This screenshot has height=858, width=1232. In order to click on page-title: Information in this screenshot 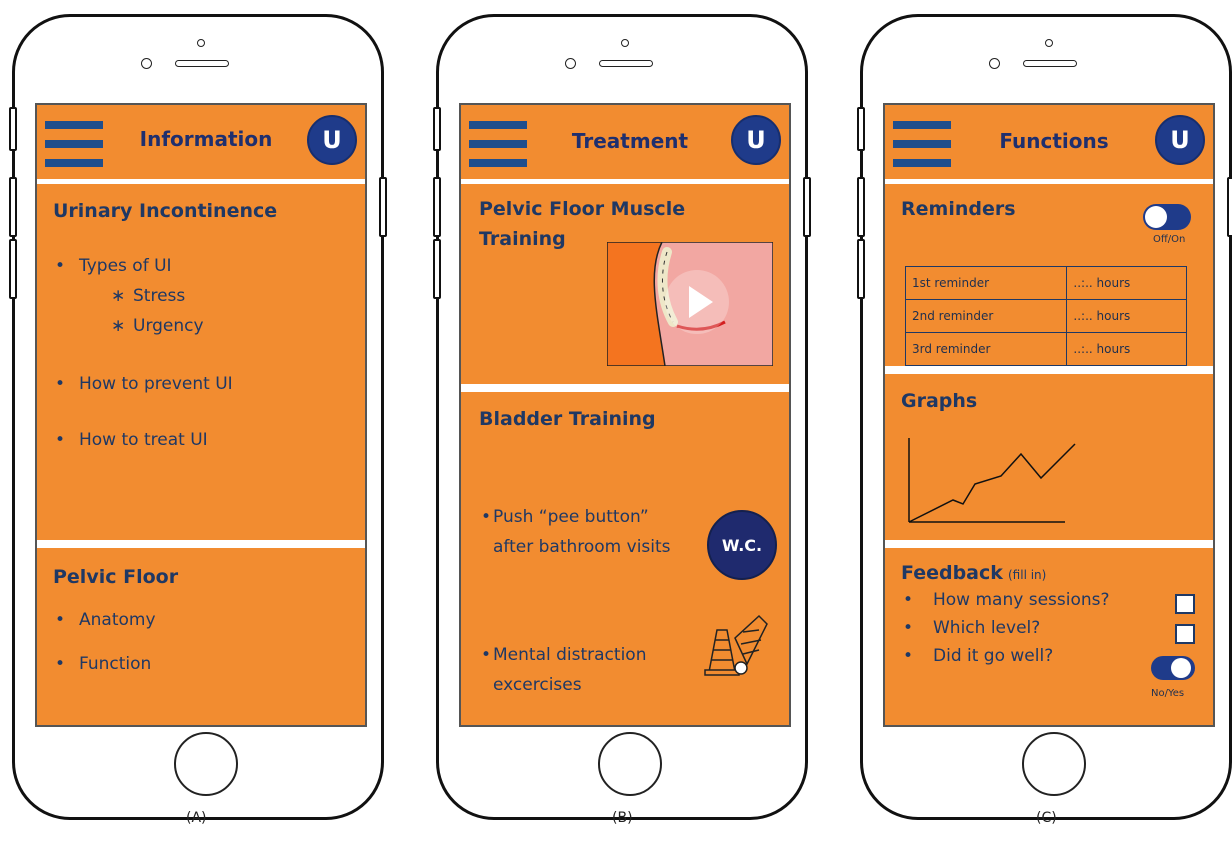, I will do `click(206, 139)`.